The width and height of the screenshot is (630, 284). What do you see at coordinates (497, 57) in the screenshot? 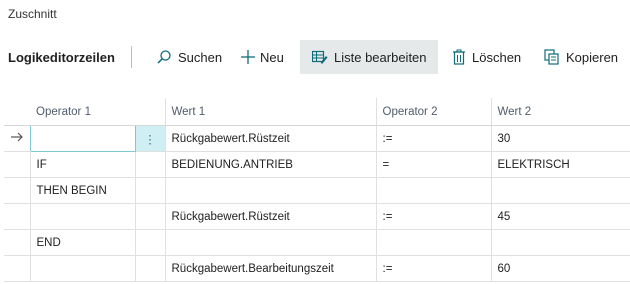
I see `delete-button-label: Löschen` at bounding box center [497, 57].